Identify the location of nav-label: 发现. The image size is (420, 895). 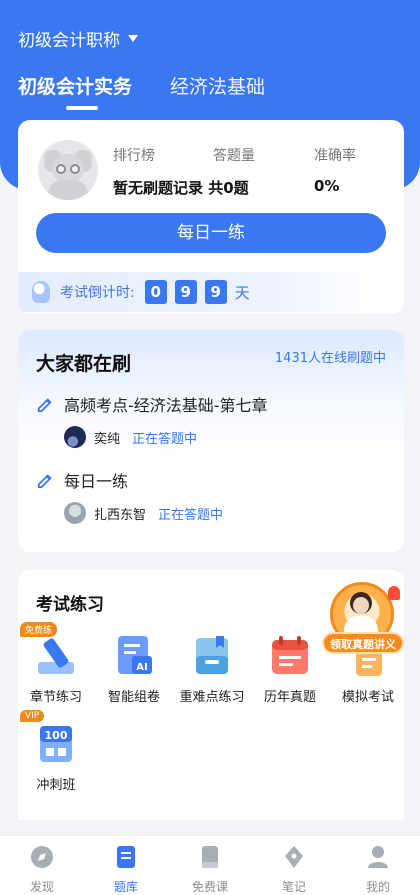
(41, 887).